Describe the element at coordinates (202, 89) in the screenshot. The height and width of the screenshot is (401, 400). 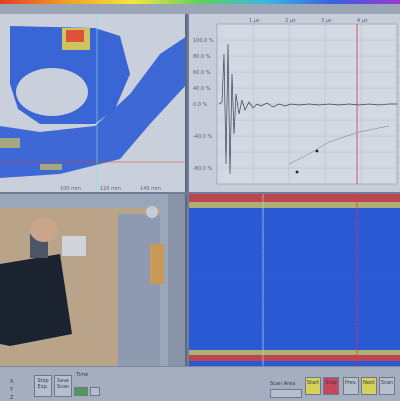
I see `ascan-y-tick-4: 40.0 %` at that location.